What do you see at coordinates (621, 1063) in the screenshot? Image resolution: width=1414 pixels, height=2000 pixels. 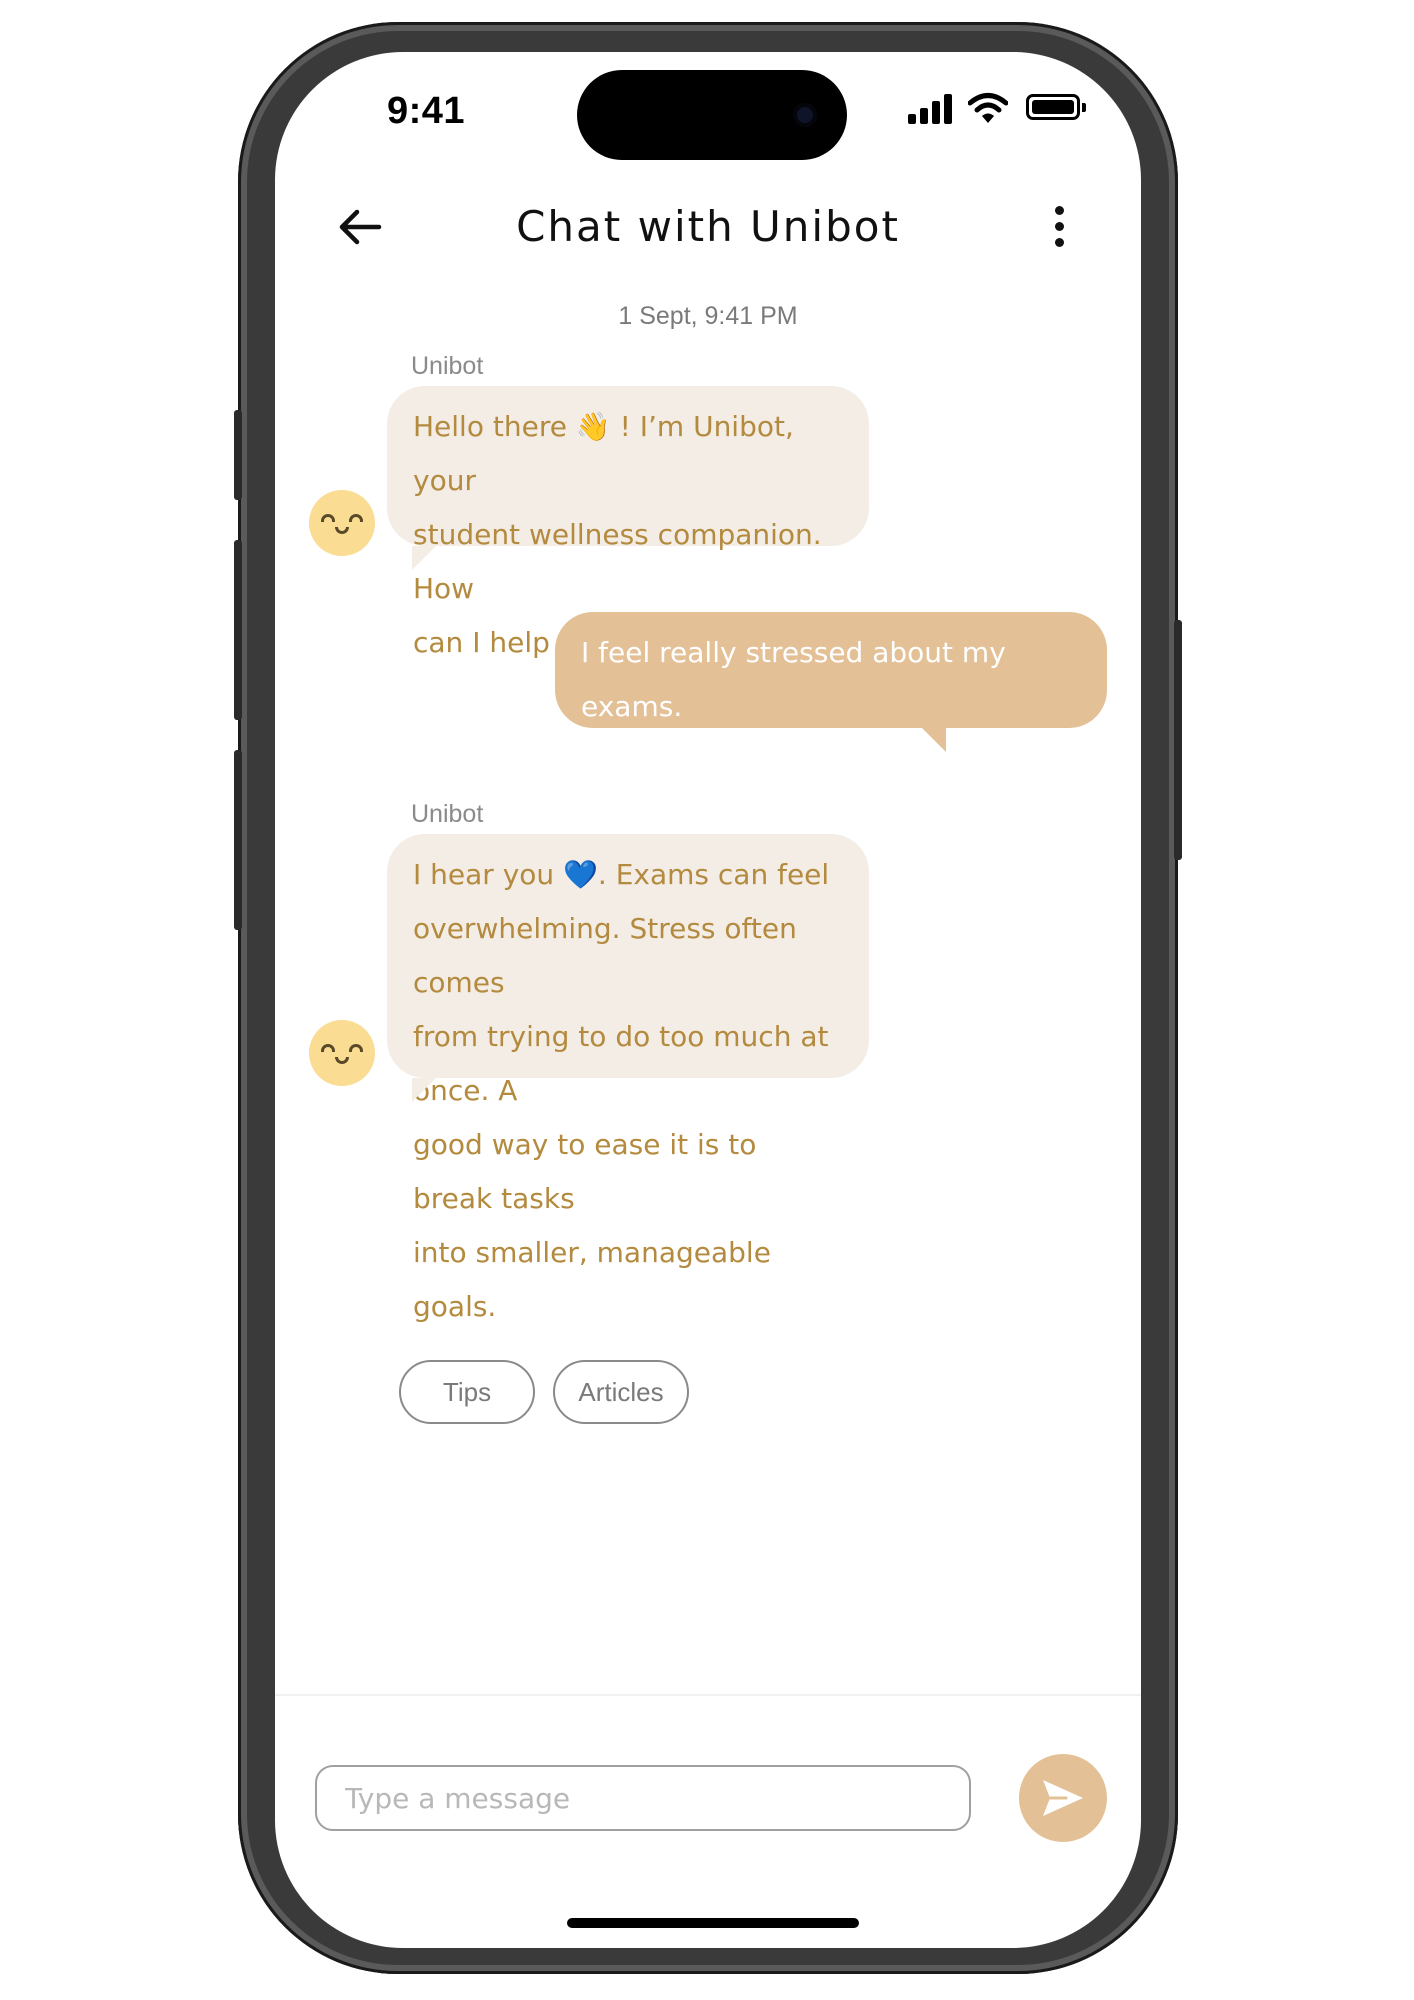 I see `message-line: from trying to do too much at once. A` at bounding box center [621, 1063].